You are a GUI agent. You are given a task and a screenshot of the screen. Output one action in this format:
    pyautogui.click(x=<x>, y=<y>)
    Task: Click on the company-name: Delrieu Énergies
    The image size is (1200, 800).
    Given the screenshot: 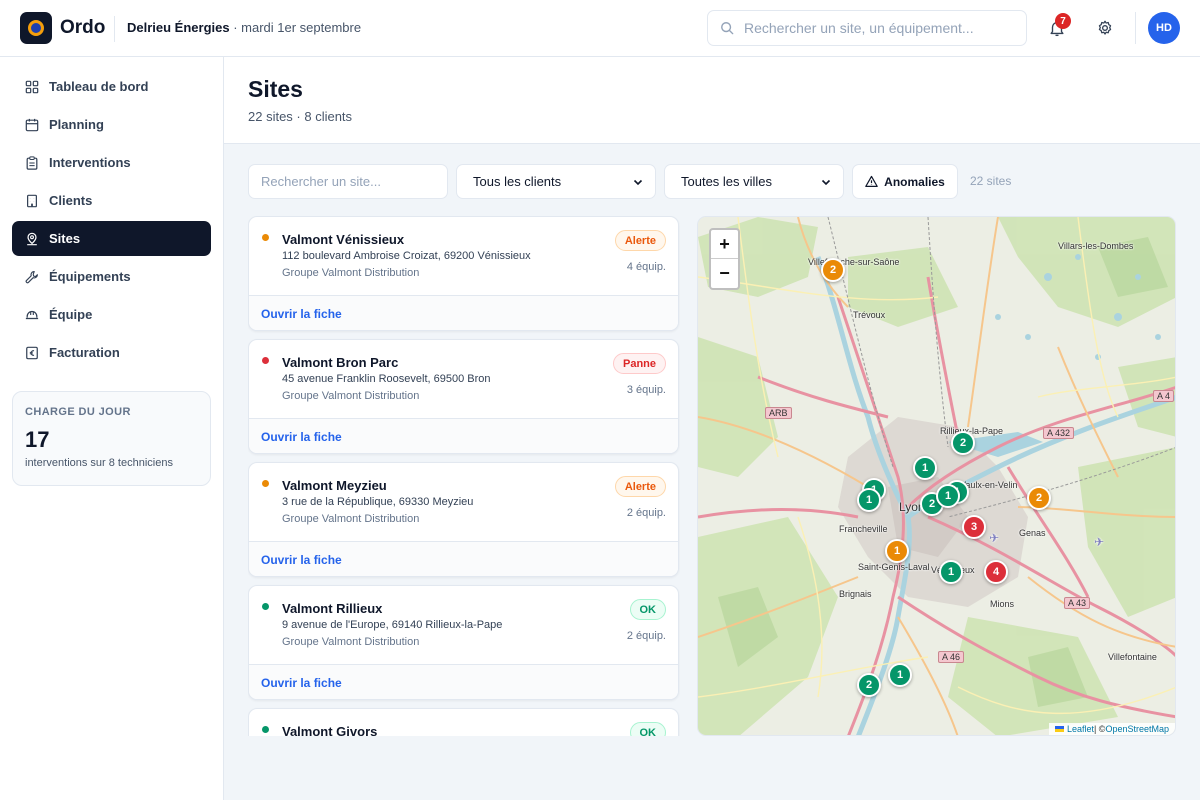 What is the action you would take?
    pyautogui.click(x=178, y=27)
    